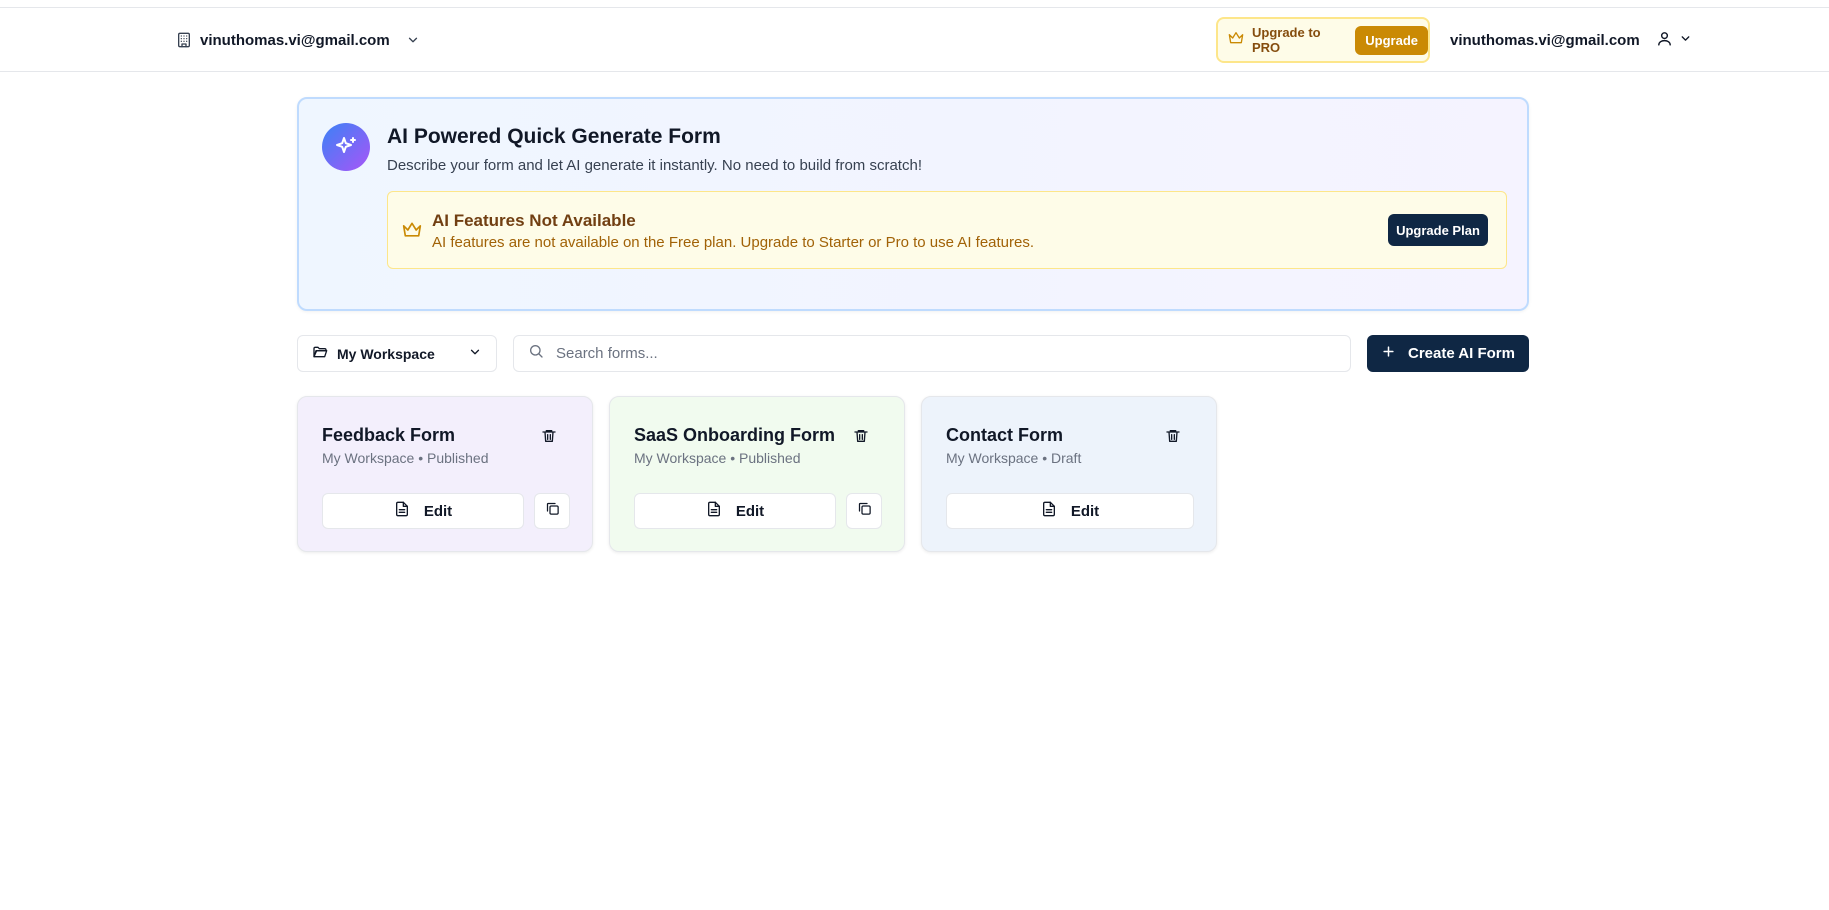 The image size is (1829, 910). What do you see at coordinates (1438, 230) in the screenshot?
I see `upgrade-plan-button: Upgrade Plan` at bounding box center [1438, 230].